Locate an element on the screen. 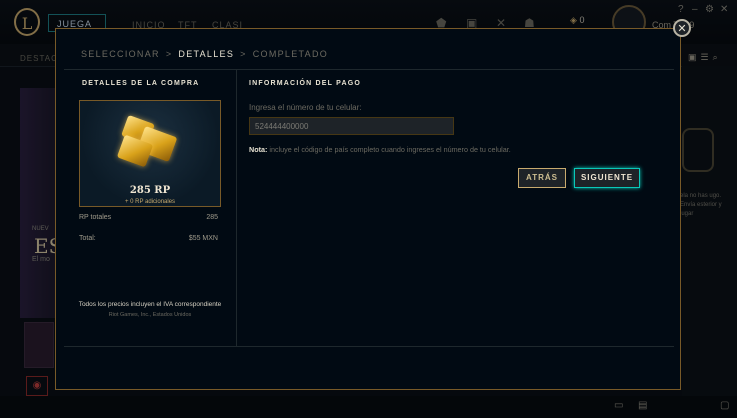  note-label: Nota: is located at coordinates (258, 149).